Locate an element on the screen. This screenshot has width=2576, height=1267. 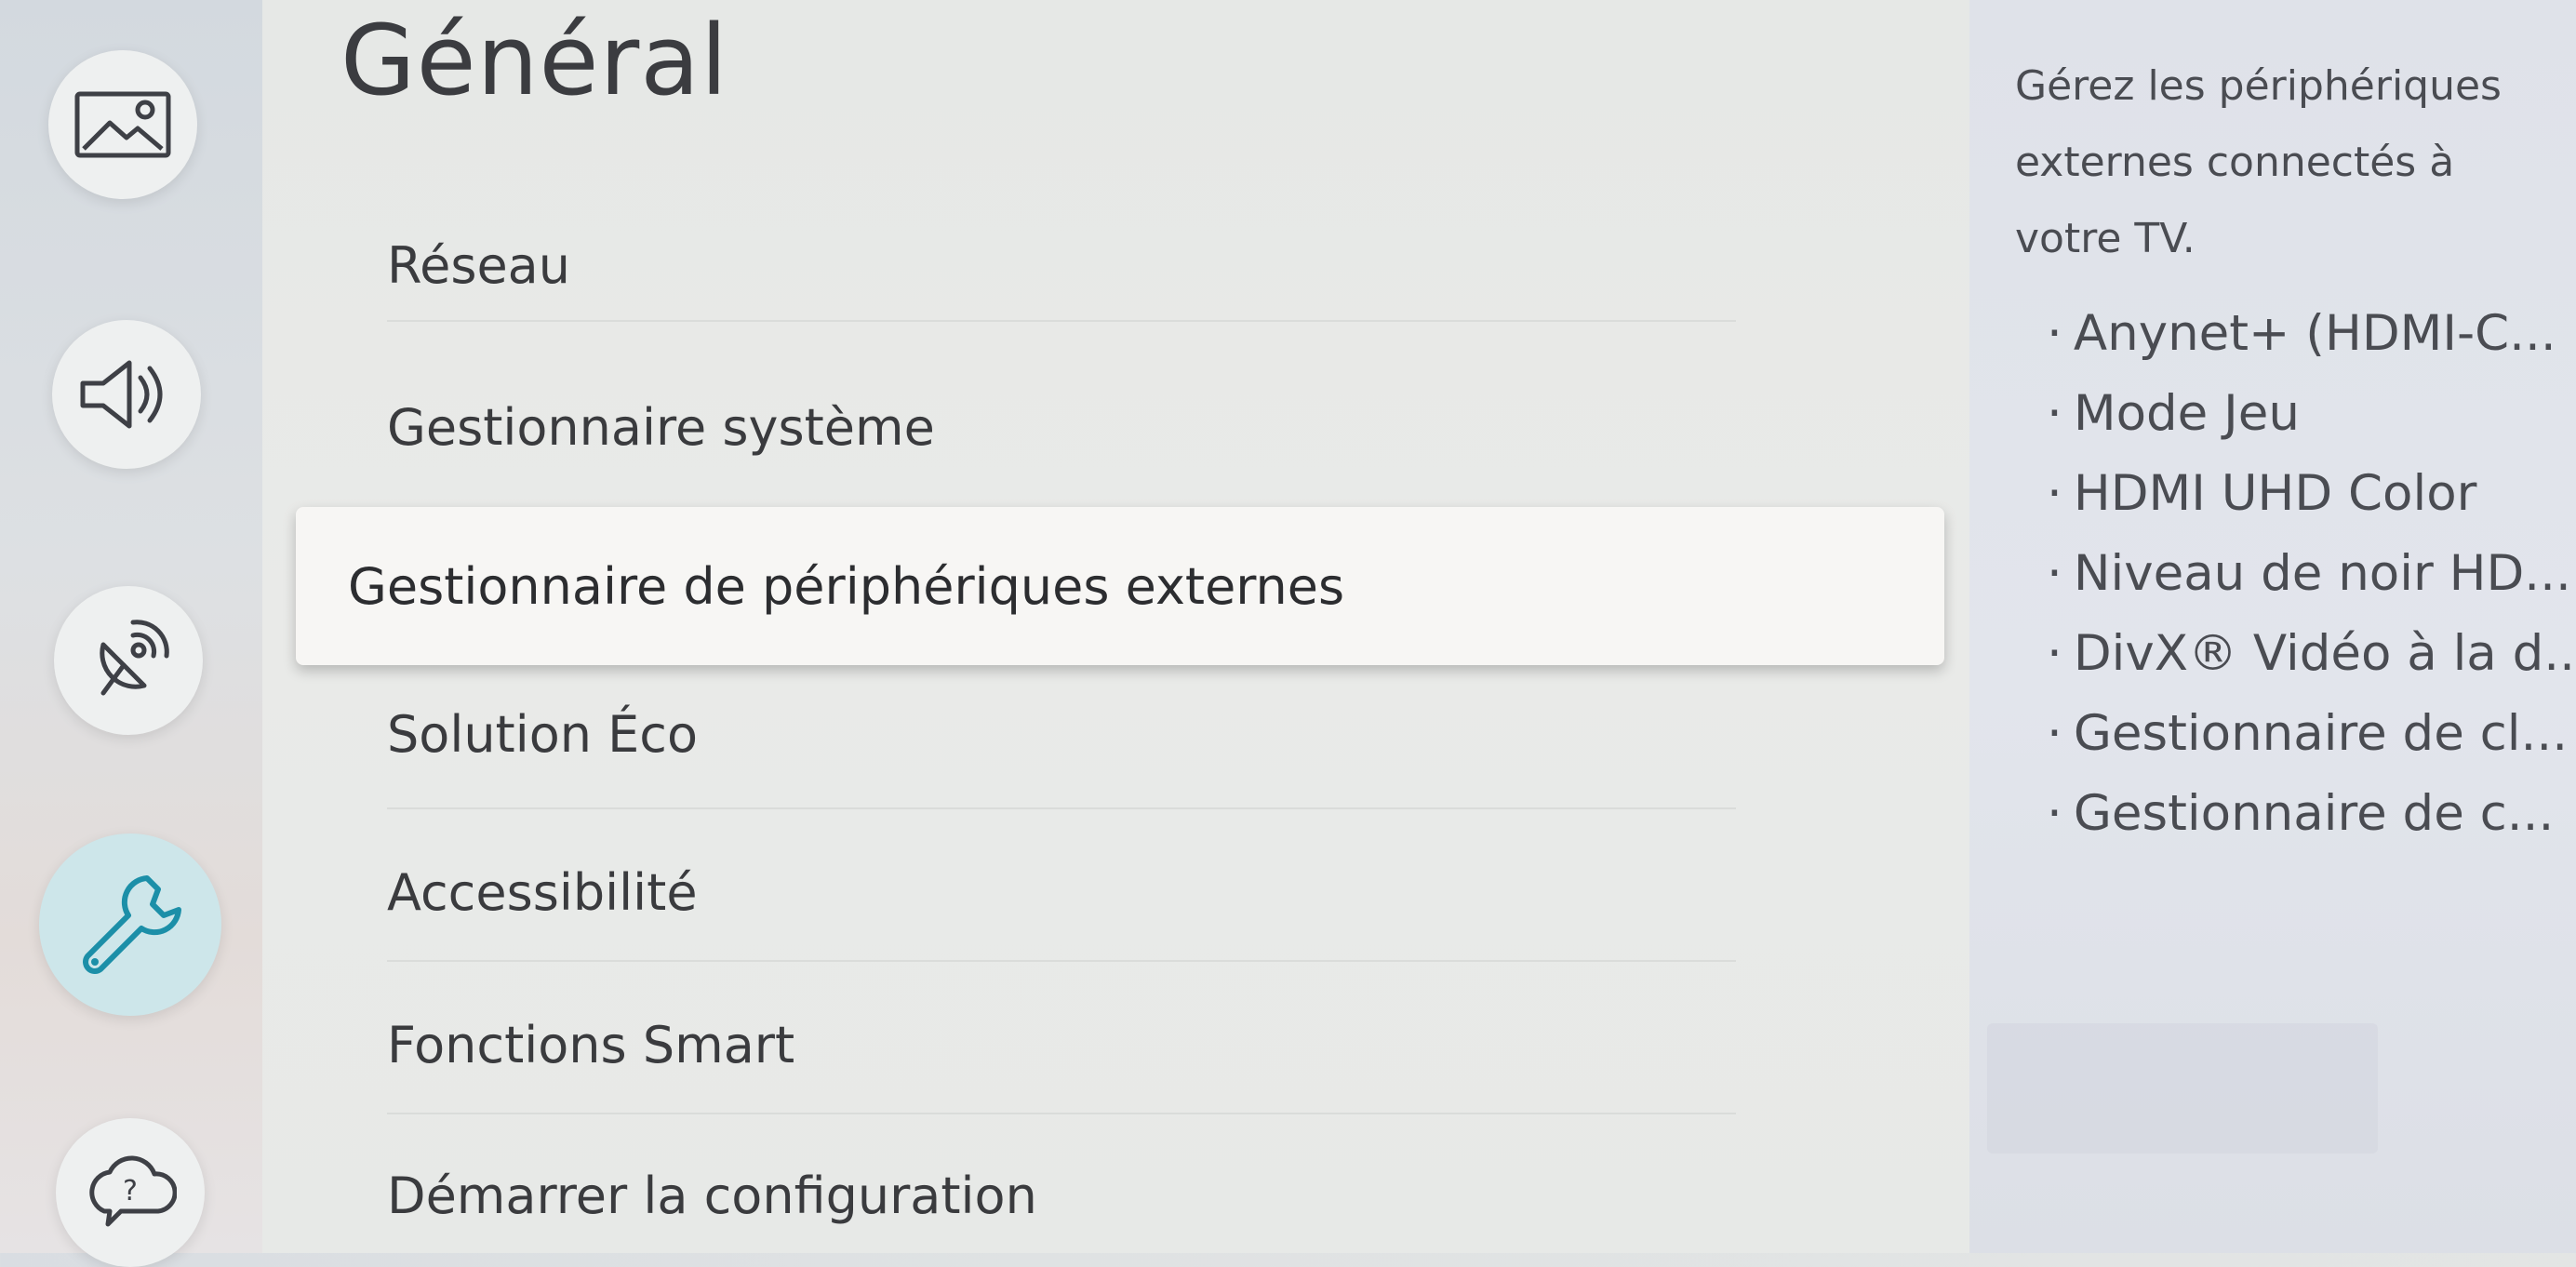
wrench-icon is located at coordinates (130, 925).